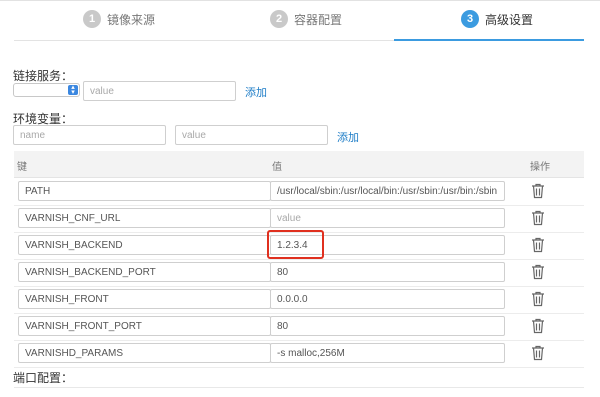 The width and height of the screenshot is (600, 397). Describe the element at coordinates (509, 19) in the screenshot. I see `step-label: 高级设置` at that location.